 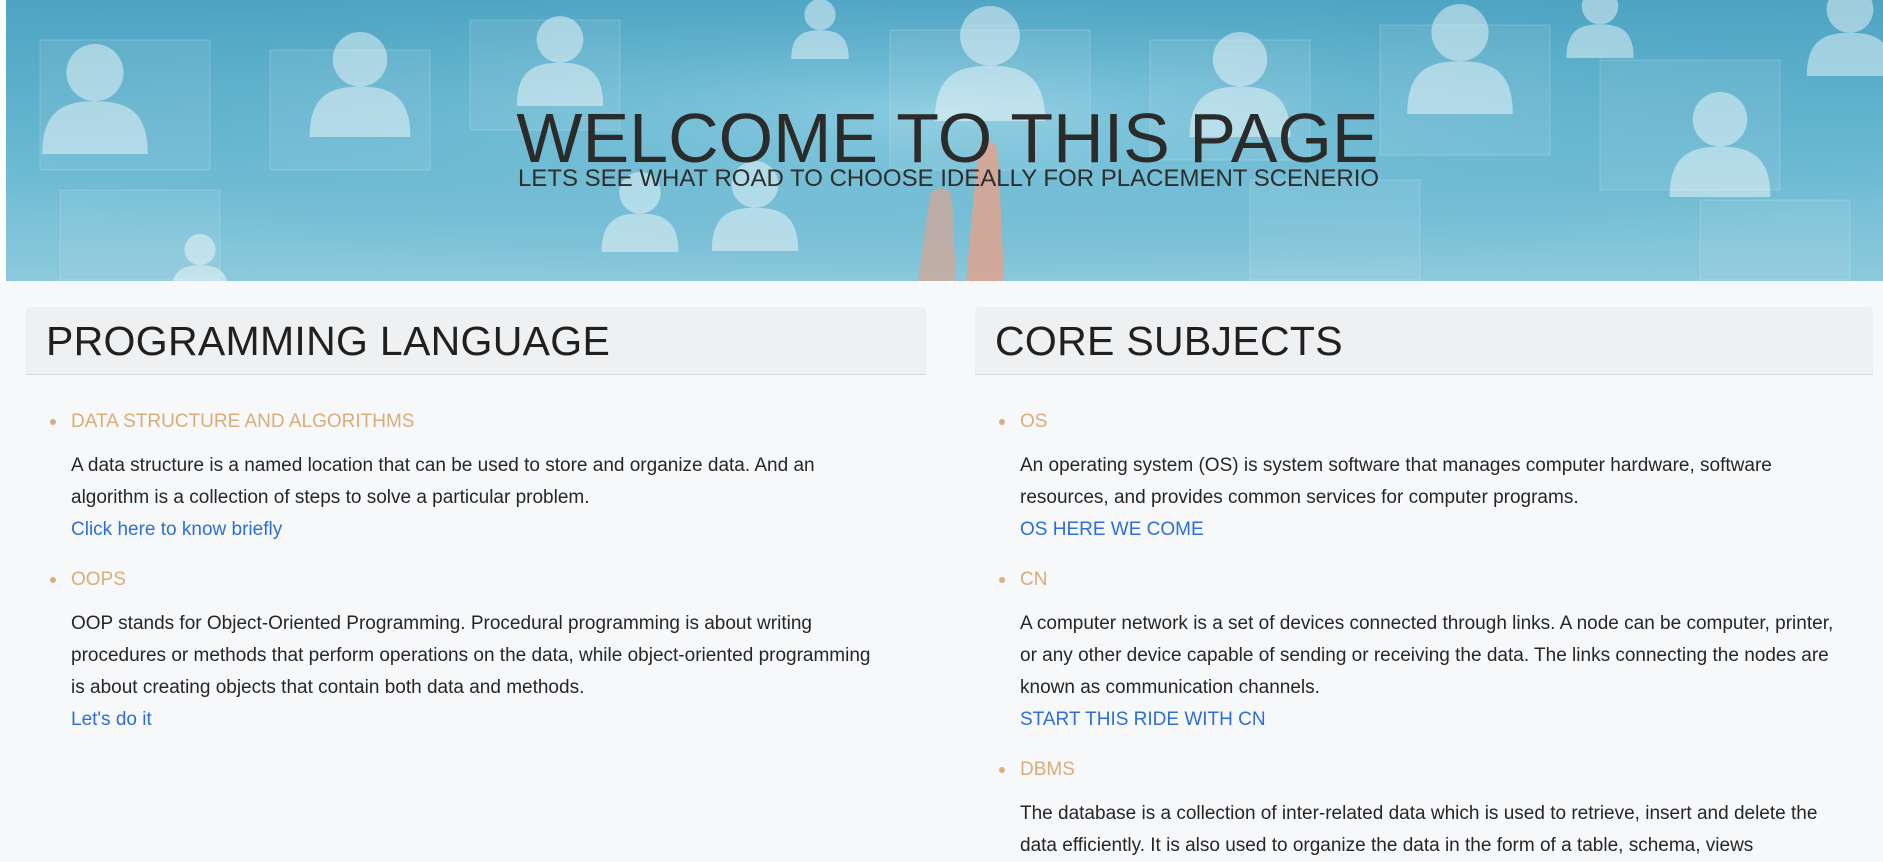 What do you see at coordinates (98, 579) in the screenshot?
I see `topic-title: OOPS` at bounding box center [98, 579].